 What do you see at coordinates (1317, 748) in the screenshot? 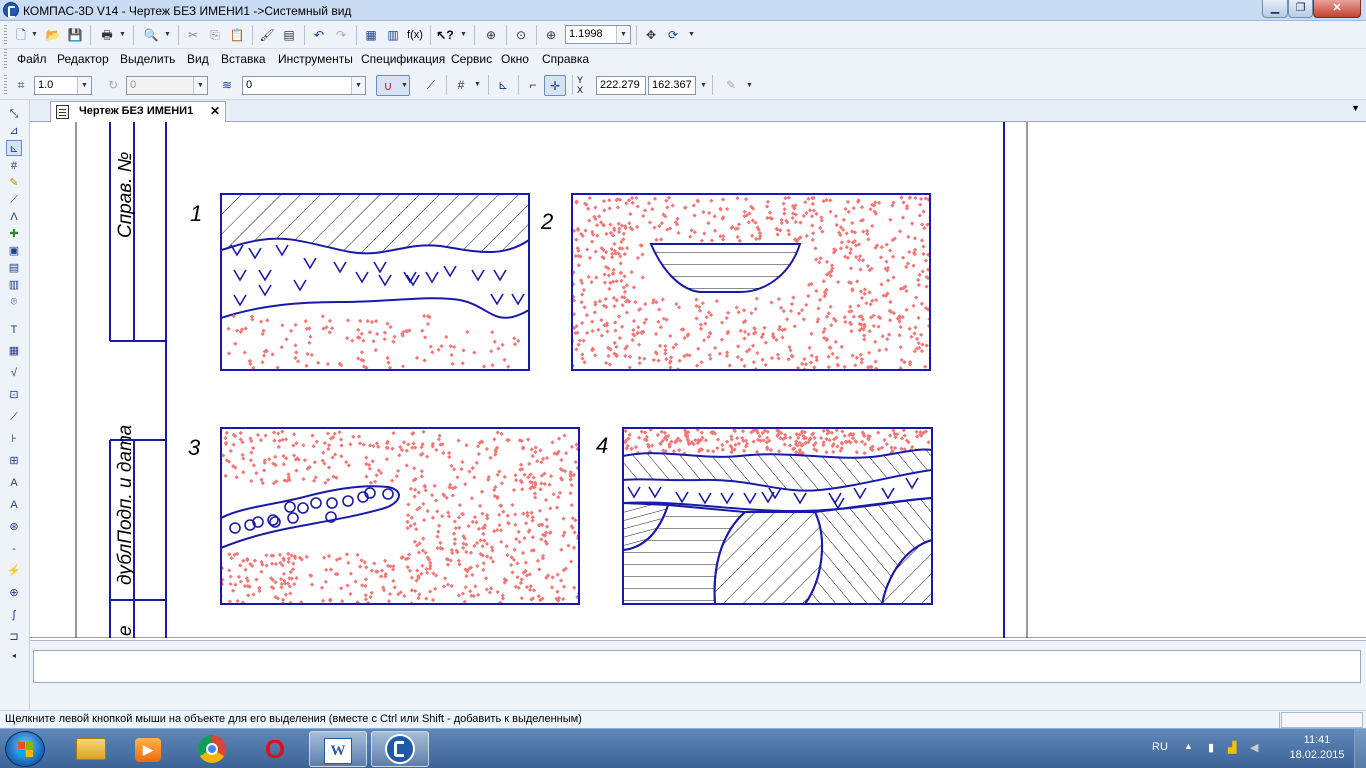
I see `clock: 11:41 18.02.2015` at bounding box center [1317, 748].